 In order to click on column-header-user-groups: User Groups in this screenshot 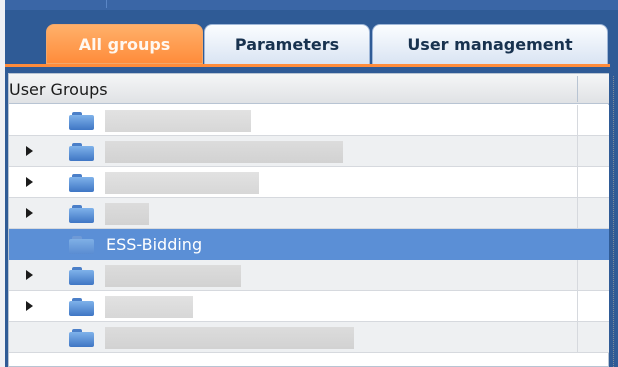, I will do `click(58, 89)`.